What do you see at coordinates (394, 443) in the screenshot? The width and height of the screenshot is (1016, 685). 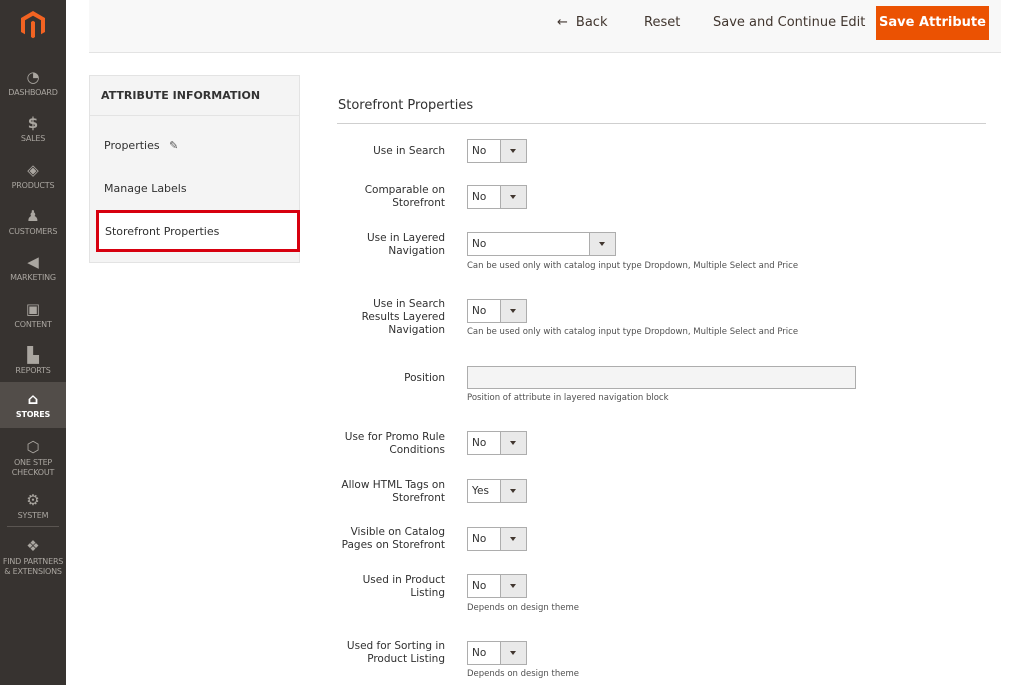 I see `field-label-promo-rule: Use for Promo Rule Conditions` at bounding box center [394, 443].